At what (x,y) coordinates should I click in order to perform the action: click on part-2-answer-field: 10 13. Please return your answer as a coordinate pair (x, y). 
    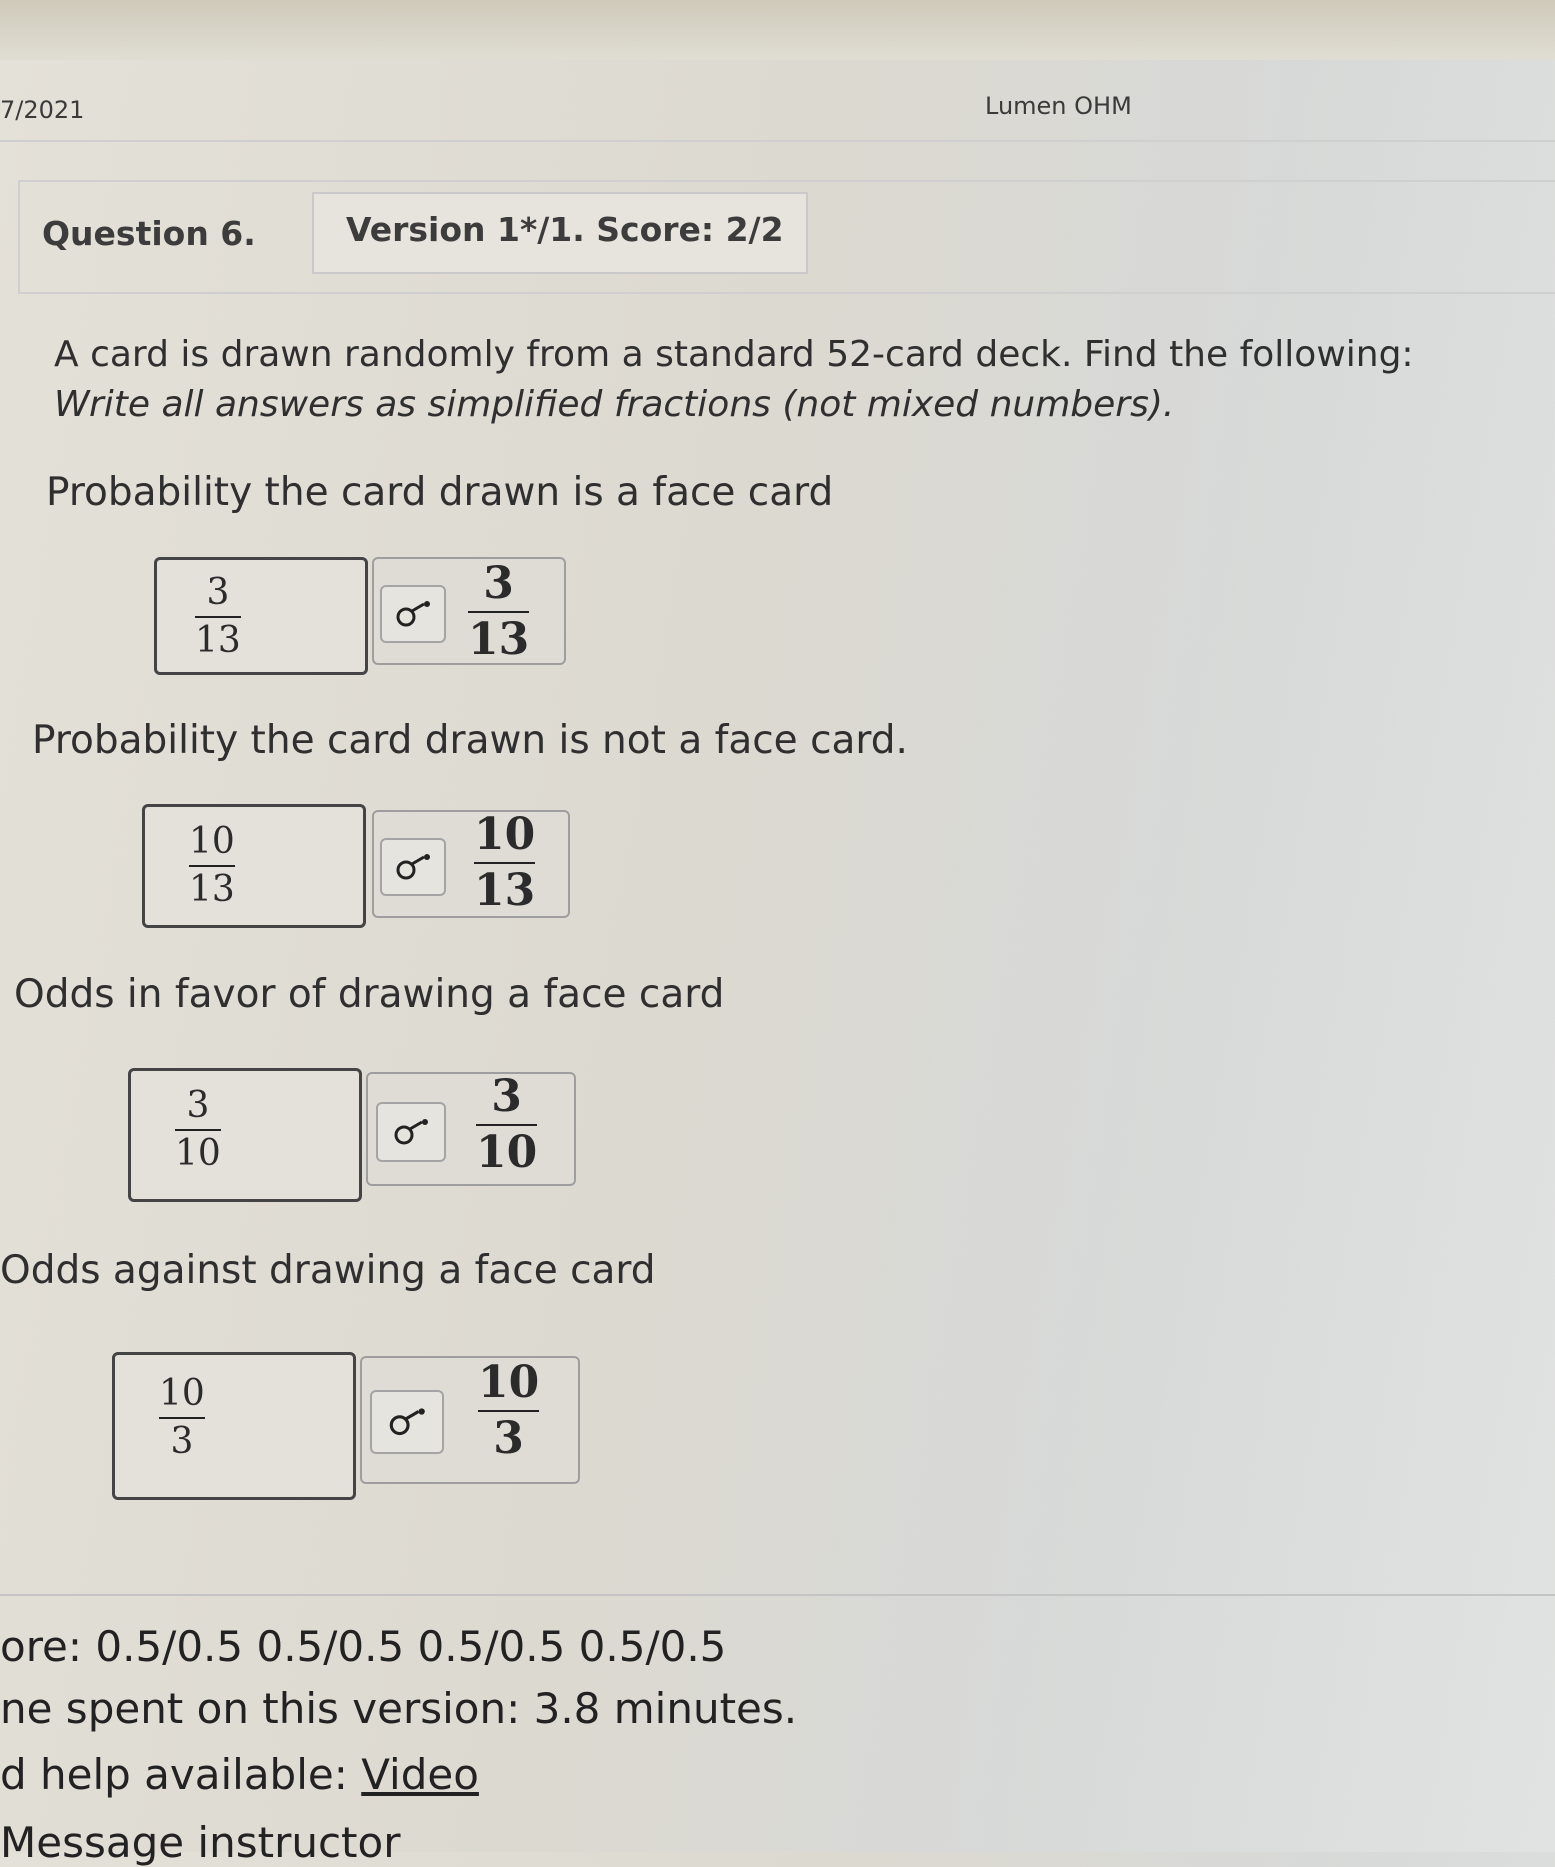
    Looking at the image, I should click on (254, 866).